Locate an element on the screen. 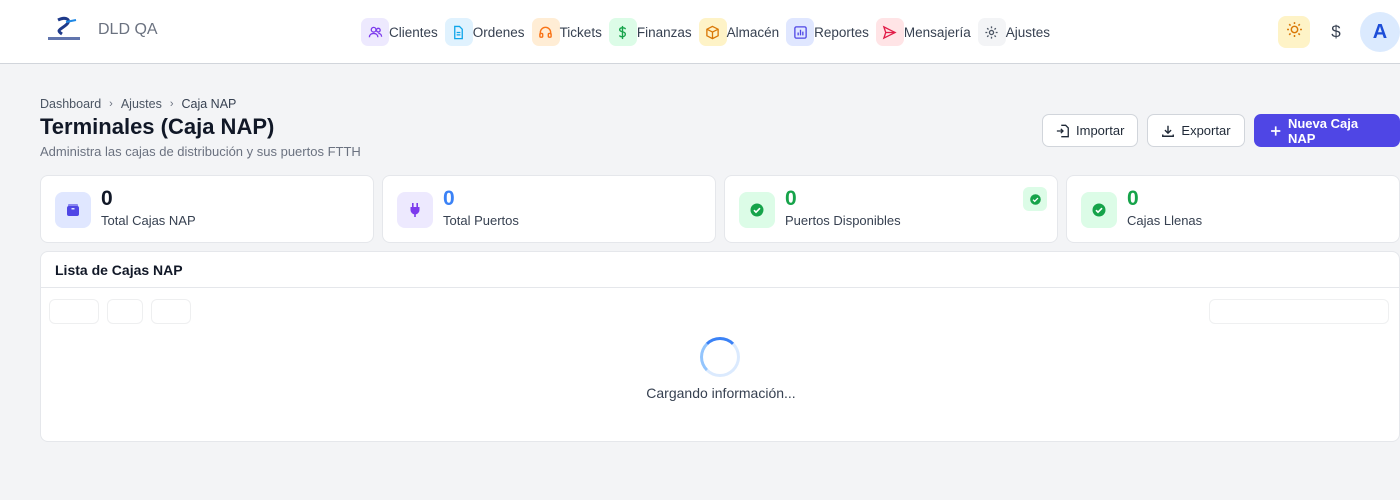  import-button: Importar is located at coordinates (1090, 130).